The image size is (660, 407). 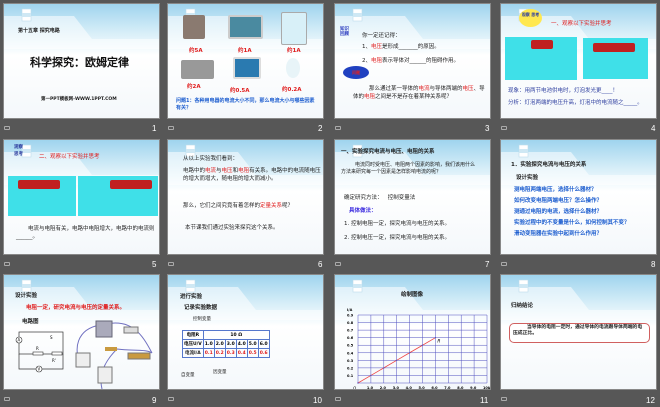 What do you see at coordinates (292, 90) in the screenshot?
I see `current-label: 约0.2A` at bounding box center [292, 90].